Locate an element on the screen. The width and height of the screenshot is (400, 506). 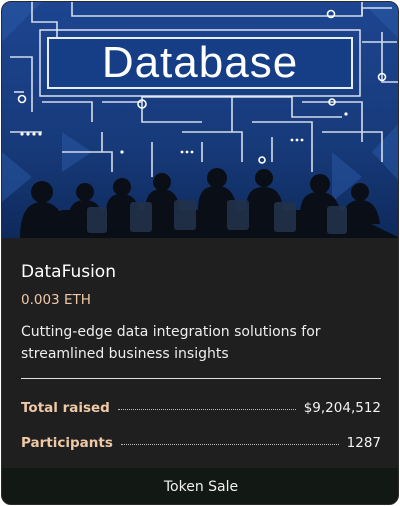
stat-row-participants: Participants 1287 is located at coordinates (201, 443).